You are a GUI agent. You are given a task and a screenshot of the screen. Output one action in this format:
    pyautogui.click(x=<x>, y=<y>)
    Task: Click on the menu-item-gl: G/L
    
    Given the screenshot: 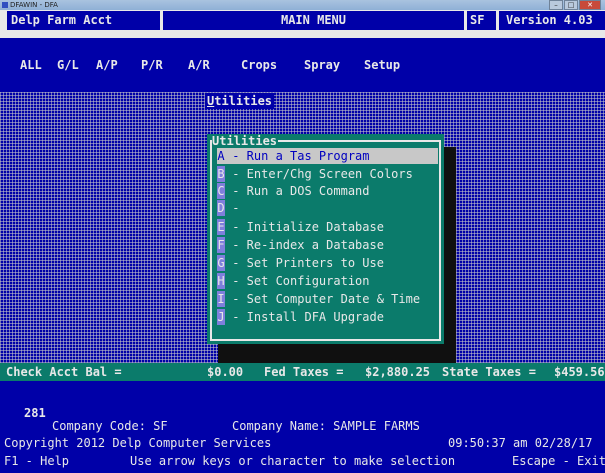 What is the action you would take?
    pyautogui.click(x=68, y=65)
    